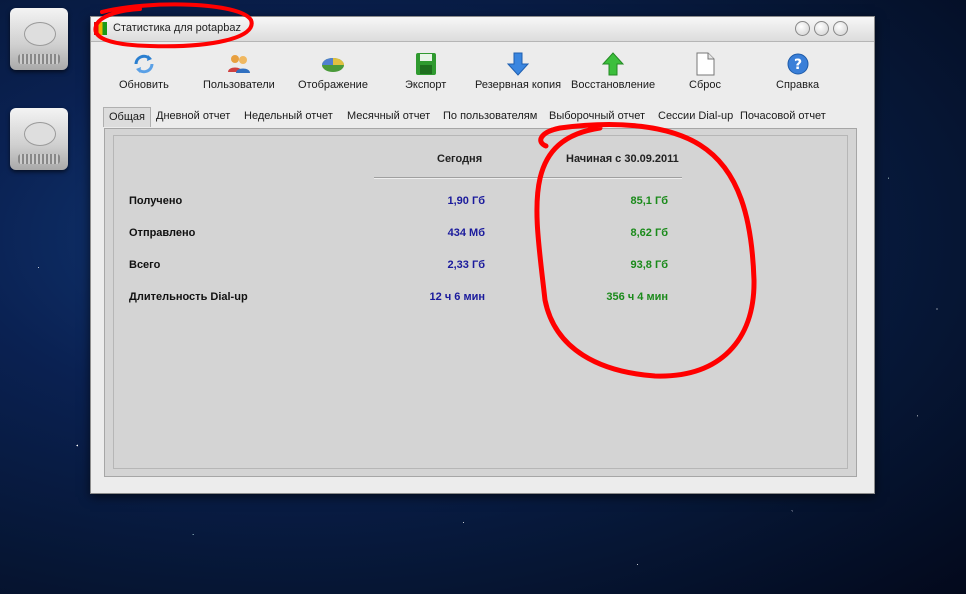 The width and height of the screenshot is (966, 594). I want to click on reset-button: Сброс, so click(705, 71).